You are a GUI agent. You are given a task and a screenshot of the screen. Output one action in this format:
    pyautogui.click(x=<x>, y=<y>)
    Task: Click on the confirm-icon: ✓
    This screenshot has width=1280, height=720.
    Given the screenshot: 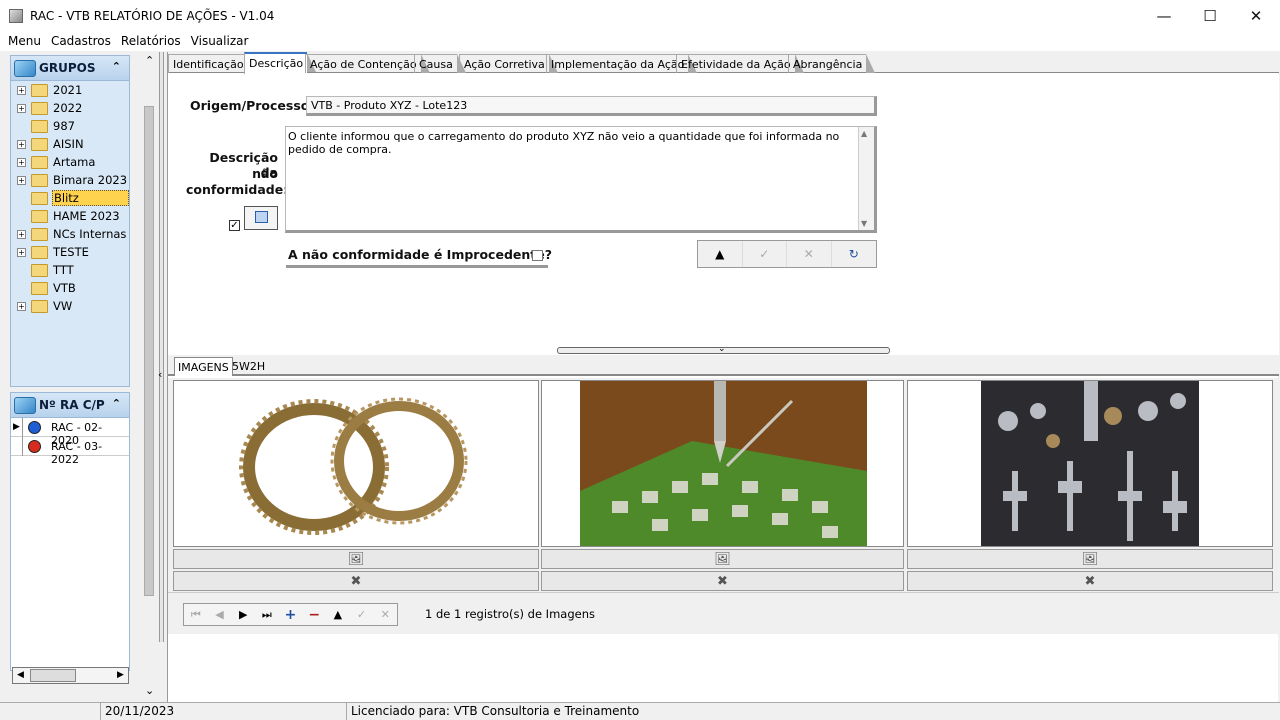 What is the action you would take?
    pyautogui.click(x=765, y=254)
    